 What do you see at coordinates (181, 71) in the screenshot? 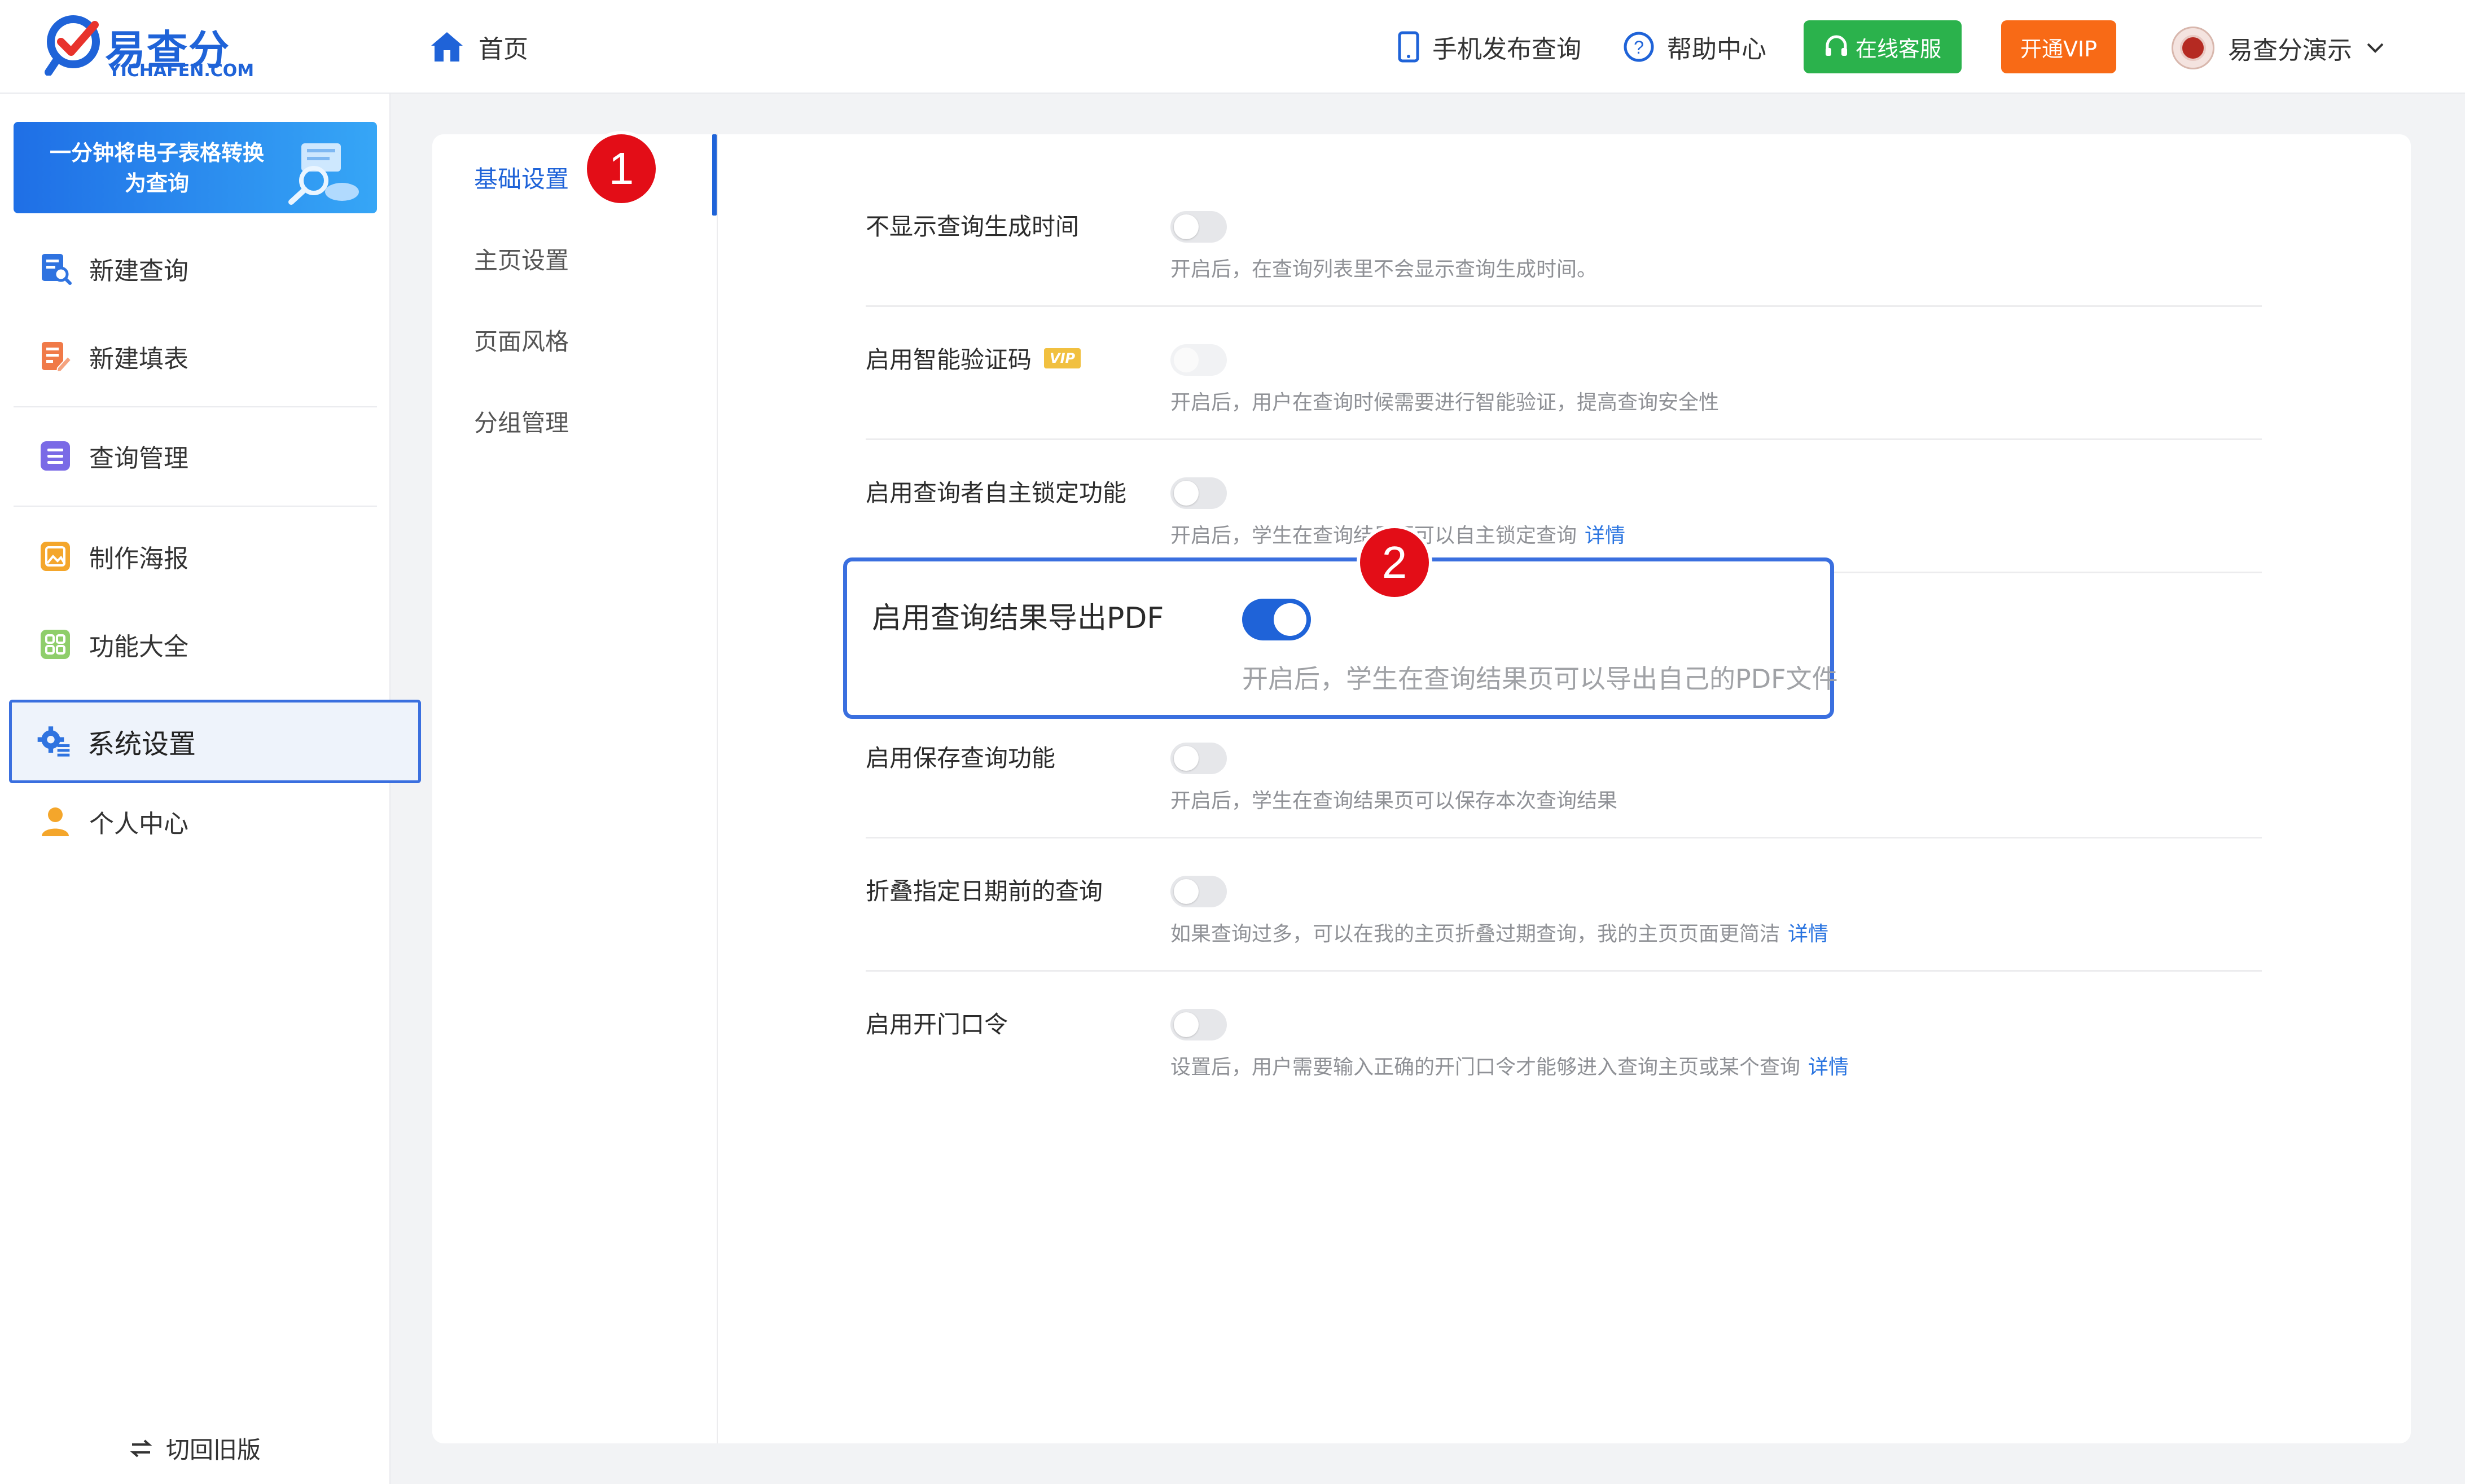
I see `logo-subtext: YICHAFEN.COM` at bounding box center [181, 71].